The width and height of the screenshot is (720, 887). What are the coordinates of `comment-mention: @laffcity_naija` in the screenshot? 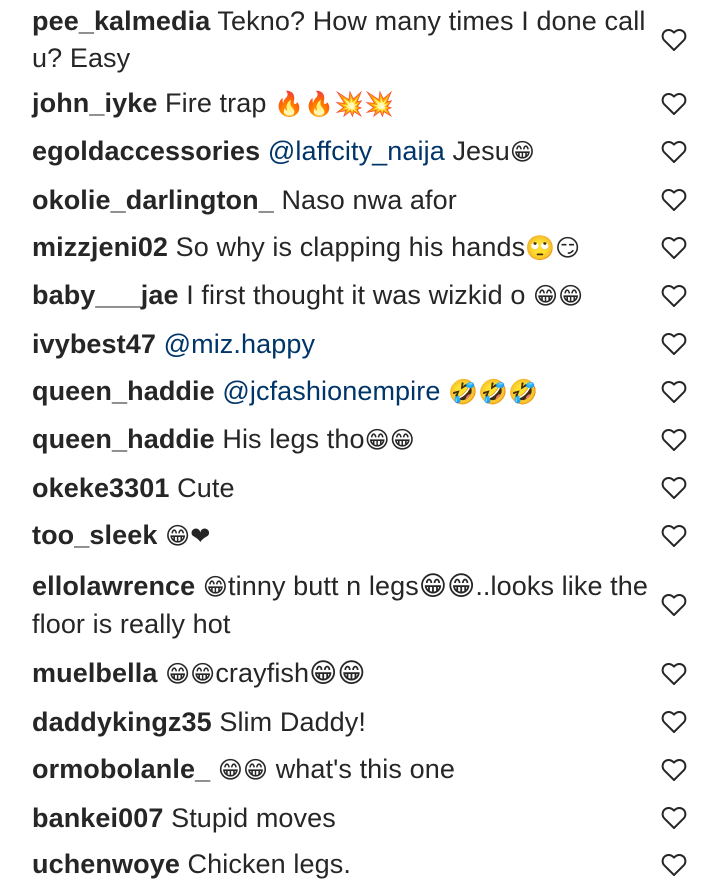 It's located at (356, 151).